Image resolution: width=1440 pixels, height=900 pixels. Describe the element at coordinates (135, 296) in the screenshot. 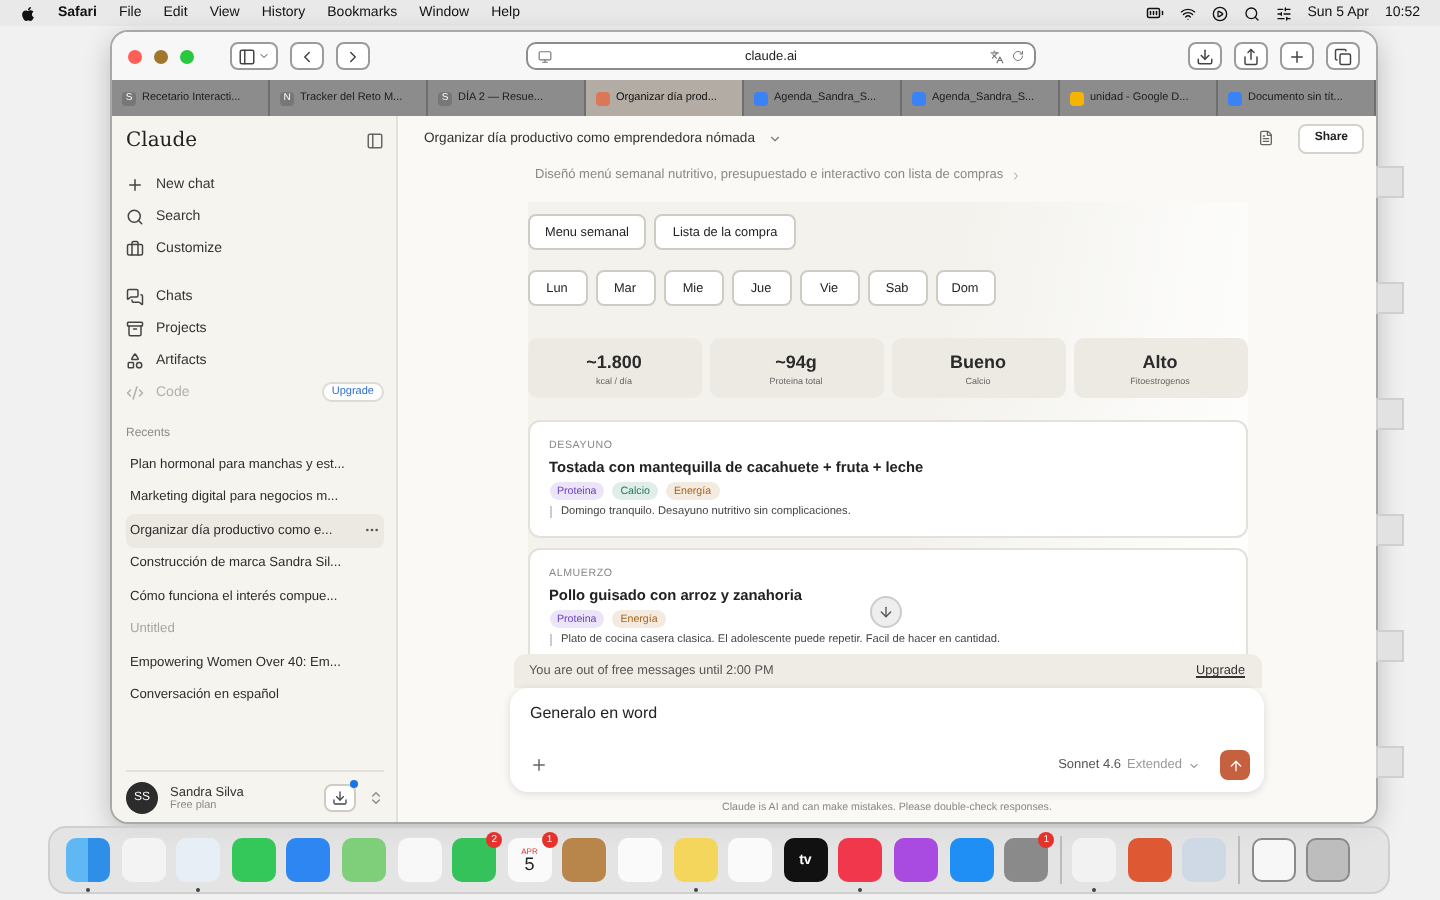

I see `chat-bubbles-icon` at that location.